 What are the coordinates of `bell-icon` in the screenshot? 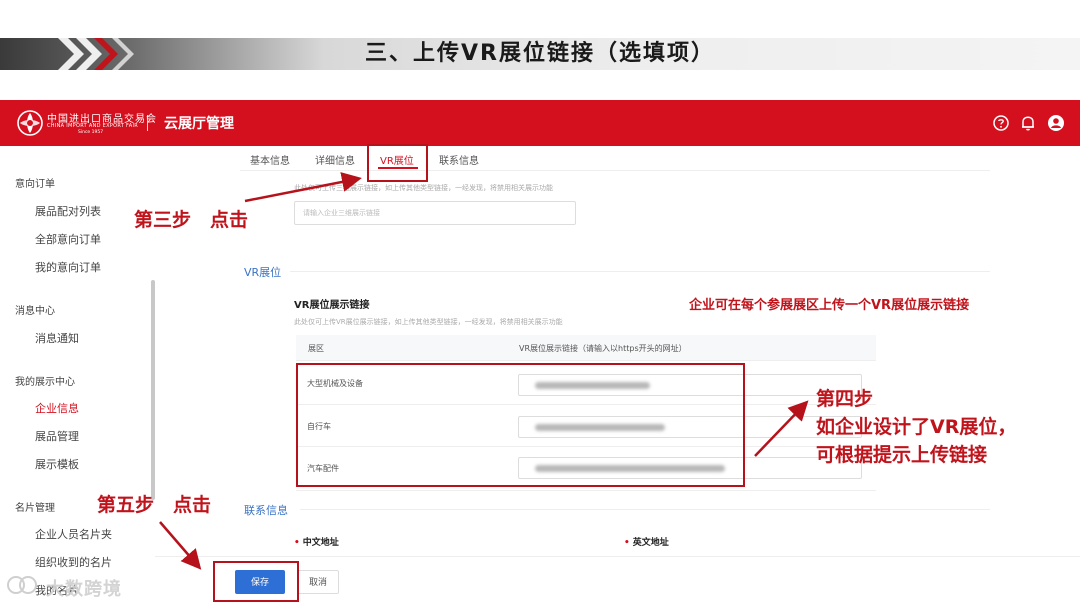 It's located at (1028, 123).